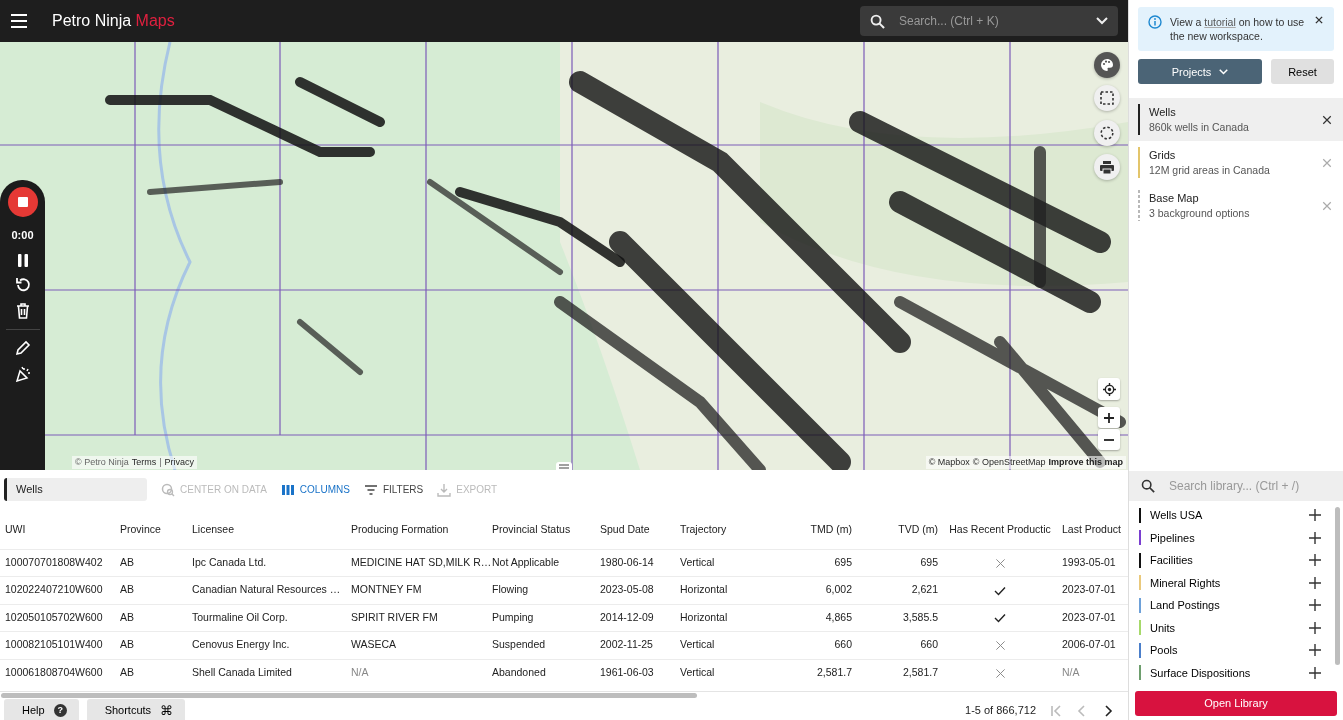  I want to click on library-item: Facilities, so click(1231, 560).